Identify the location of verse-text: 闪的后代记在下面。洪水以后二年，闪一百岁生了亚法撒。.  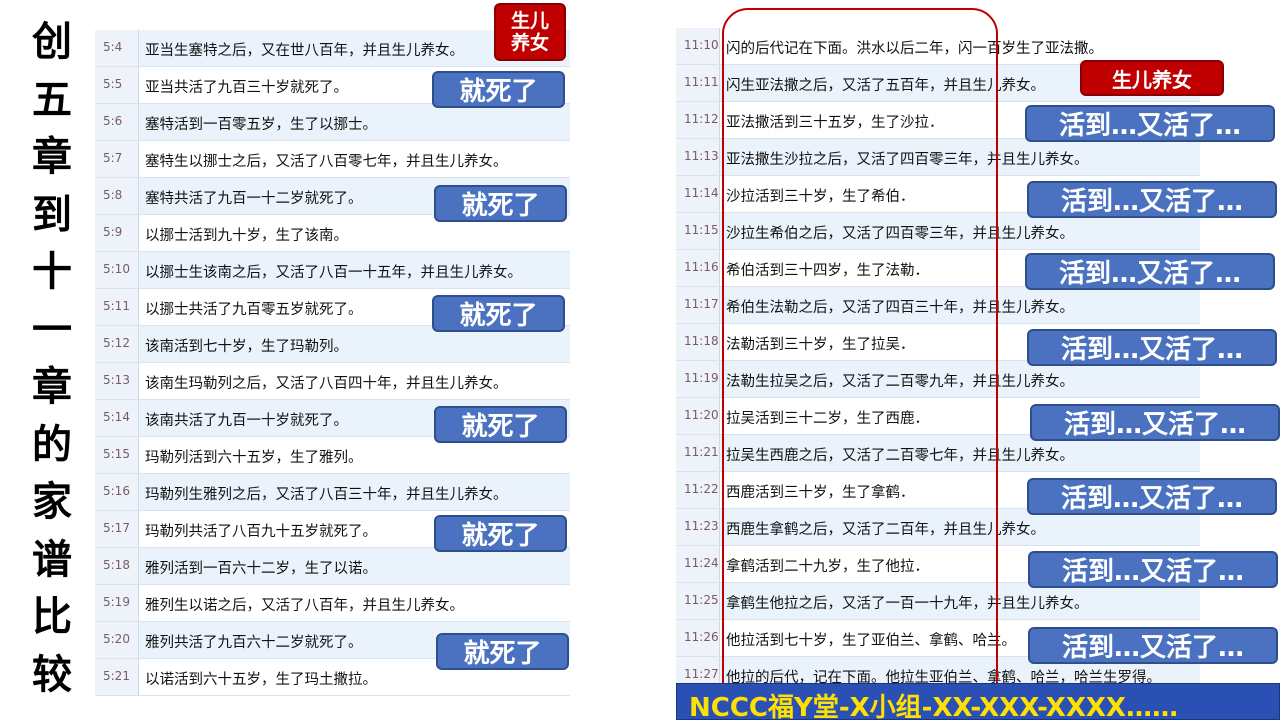
(960, 46).